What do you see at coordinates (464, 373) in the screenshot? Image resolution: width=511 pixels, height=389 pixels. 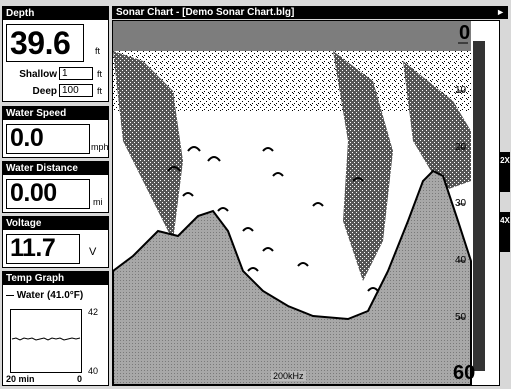 I see `depth-scale-bottom: 60` at bounding box center [464, 373].